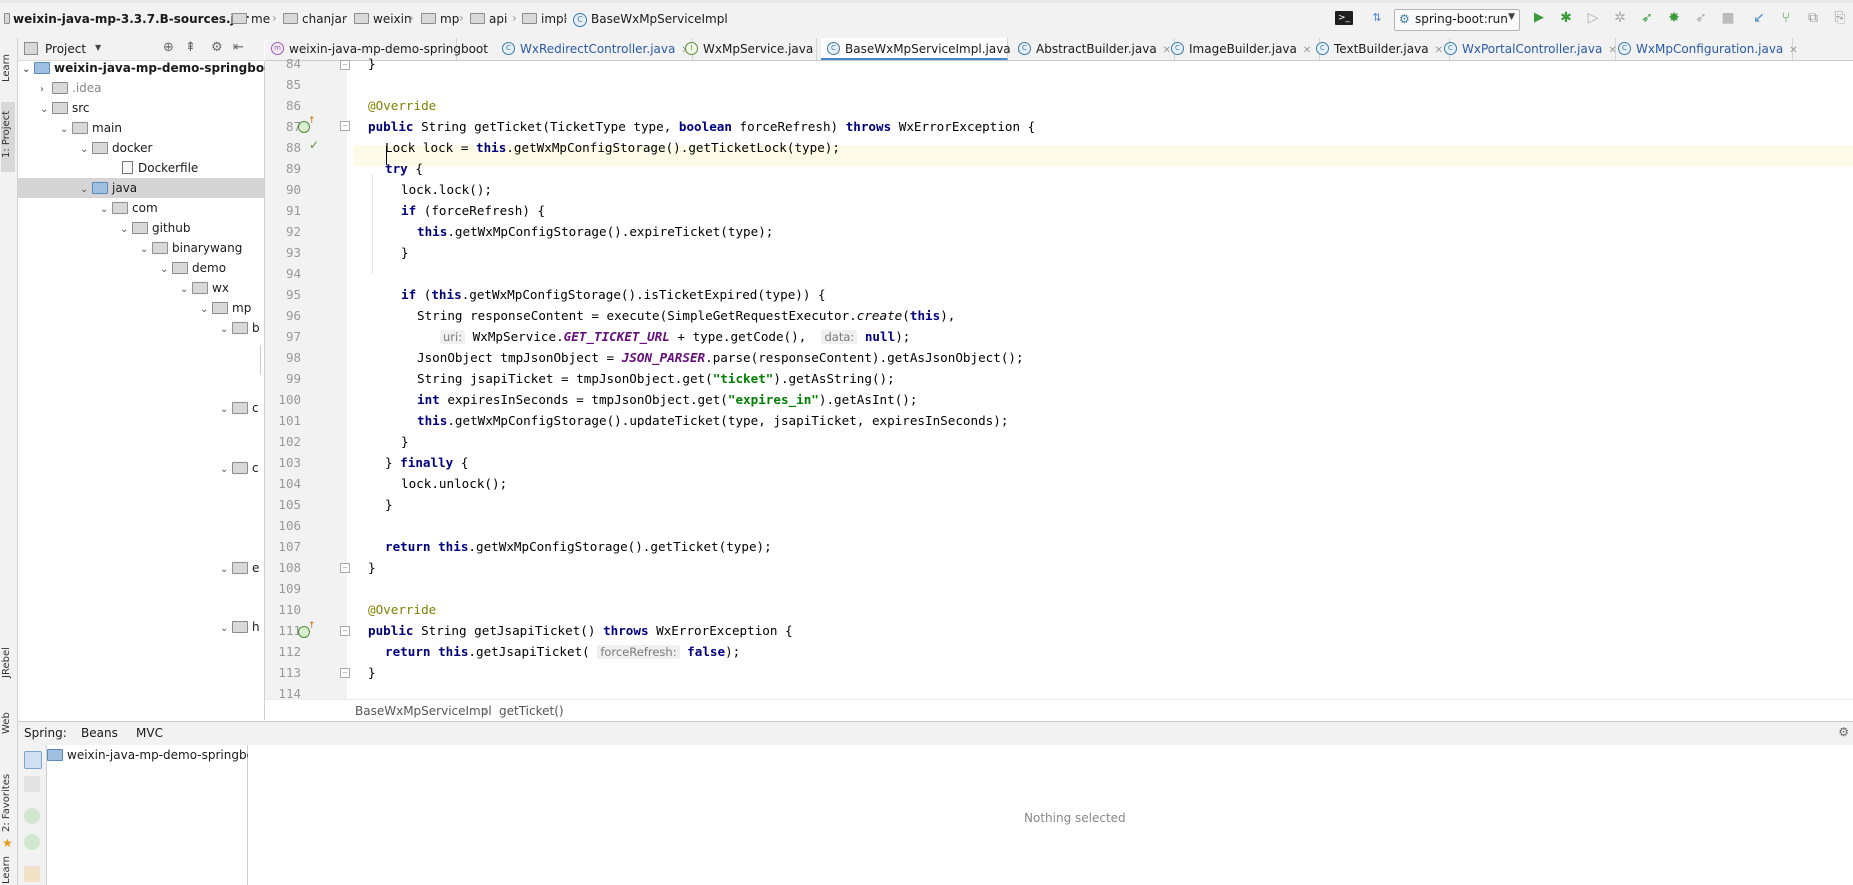 This screenshot has width=1853, height=885. What do you see at coordinates (191, 248) in the screenshot?
I see `tree-node-binarywang: ⌄ binarywang` at bounding box center [191, 248].